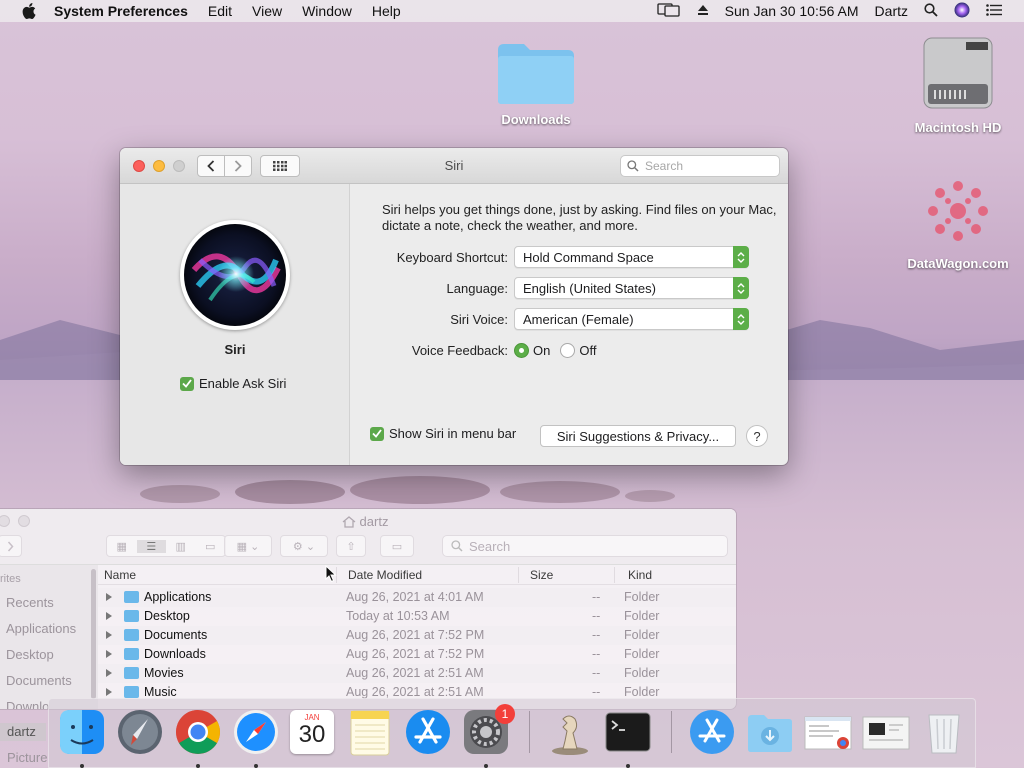 This screenshot has width=1024, height=768. I want to click on display-mirroring-icon, so click(669, 11).